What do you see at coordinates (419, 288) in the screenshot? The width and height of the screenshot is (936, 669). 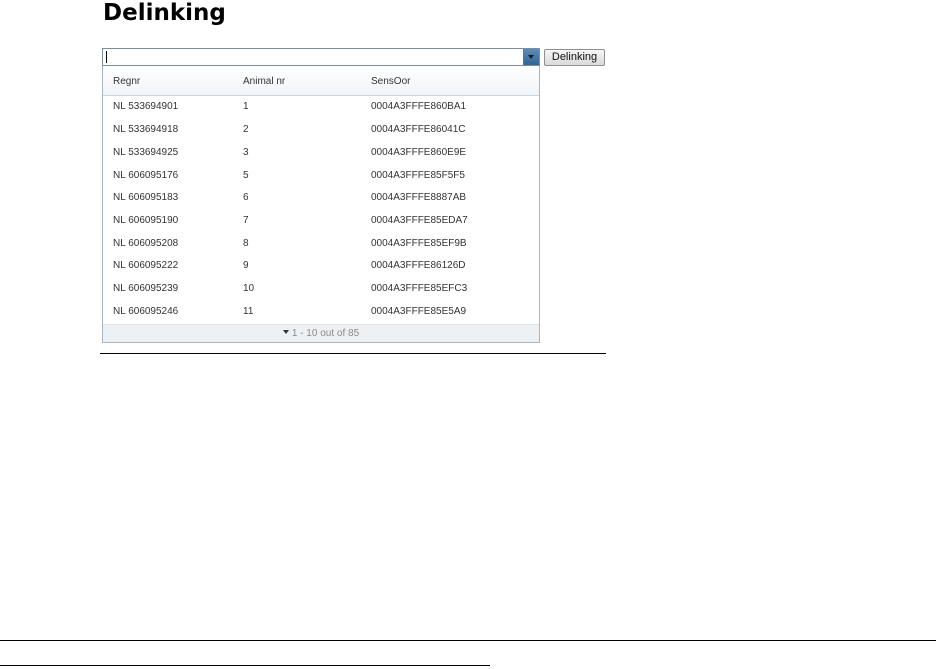 I see `cell-sensoor: 0004A3FFFE85EFC3` at bounding box center [419, 288].